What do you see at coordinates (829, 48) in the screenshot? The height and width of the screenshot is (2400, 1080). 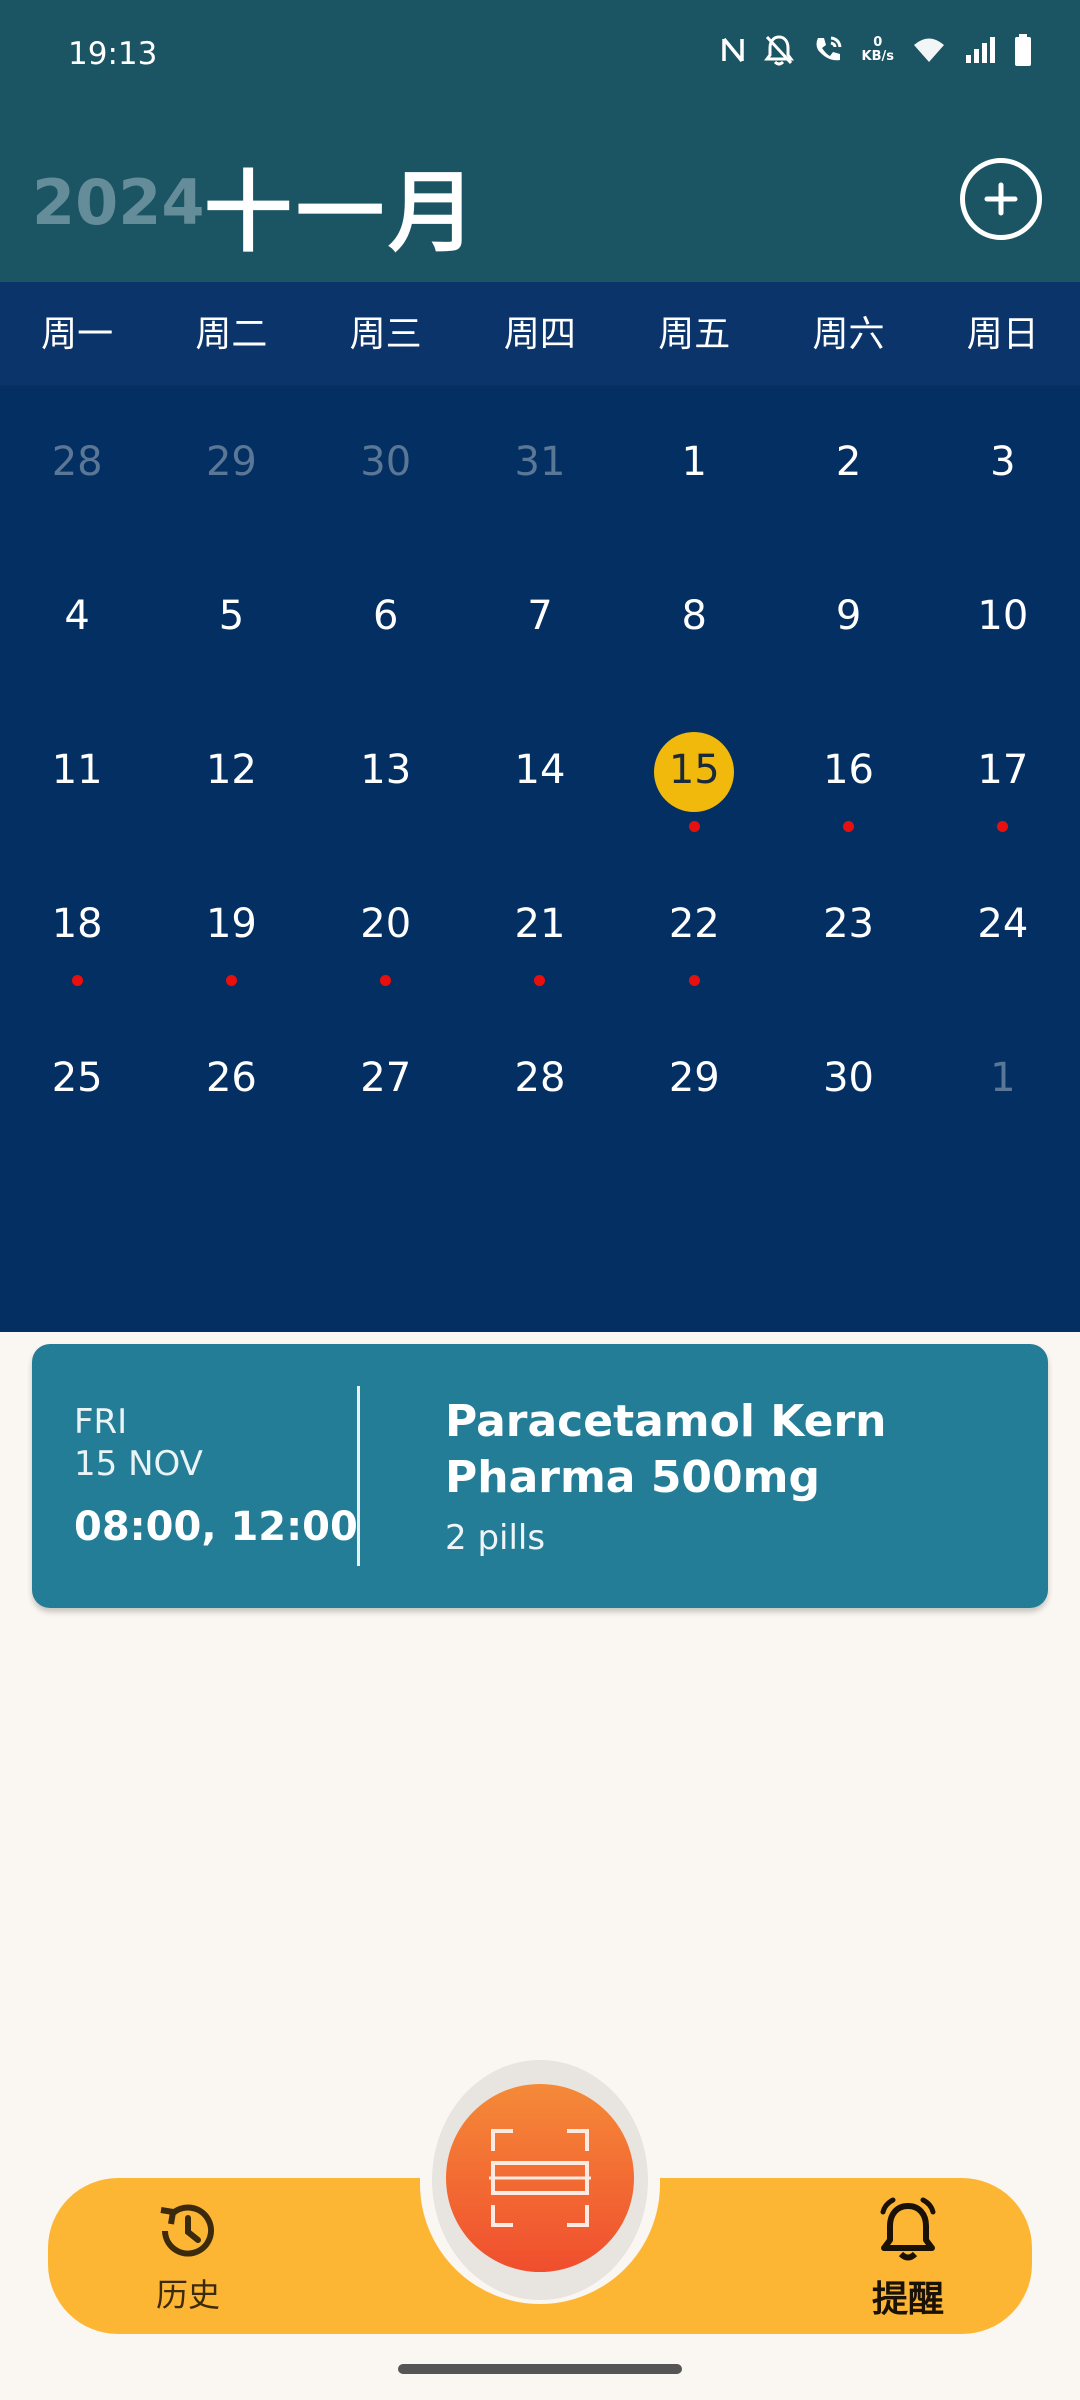 I see `wifi-calling-icon` at bounding box center [829, 48].